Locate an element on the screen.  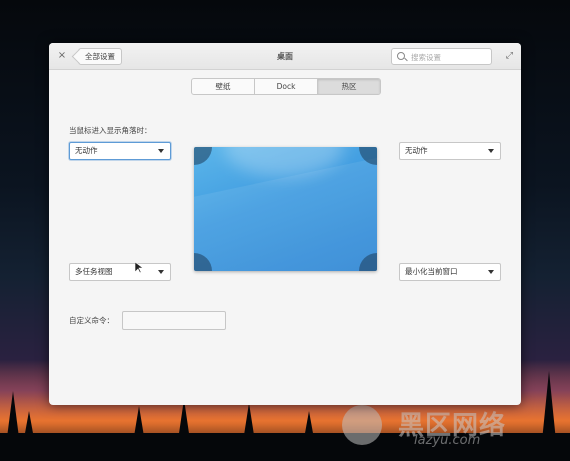
custom-command-label: 自定义命令： is located at coordinates (91, 320).